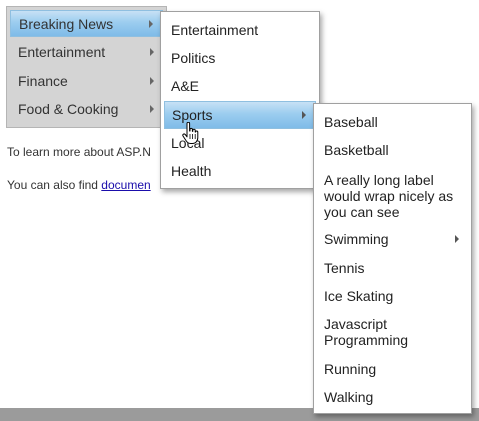 The image size is (479, 421). What do you see at coordinates (356, 150) in the screenshot?
I see `submenu-item-label: Basketball` at bounding box center [356, 150].